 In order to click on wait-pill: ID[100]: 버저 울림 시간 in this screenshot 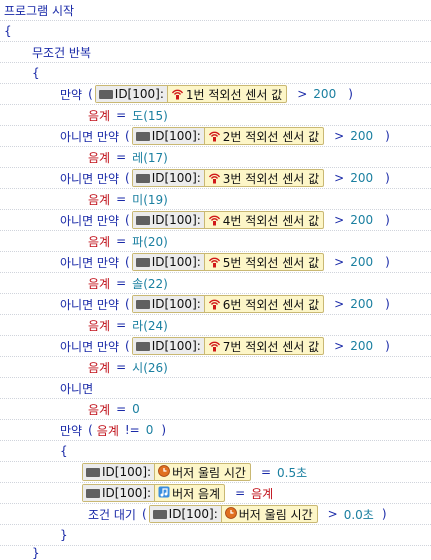, I will do `click(233, 514)`.